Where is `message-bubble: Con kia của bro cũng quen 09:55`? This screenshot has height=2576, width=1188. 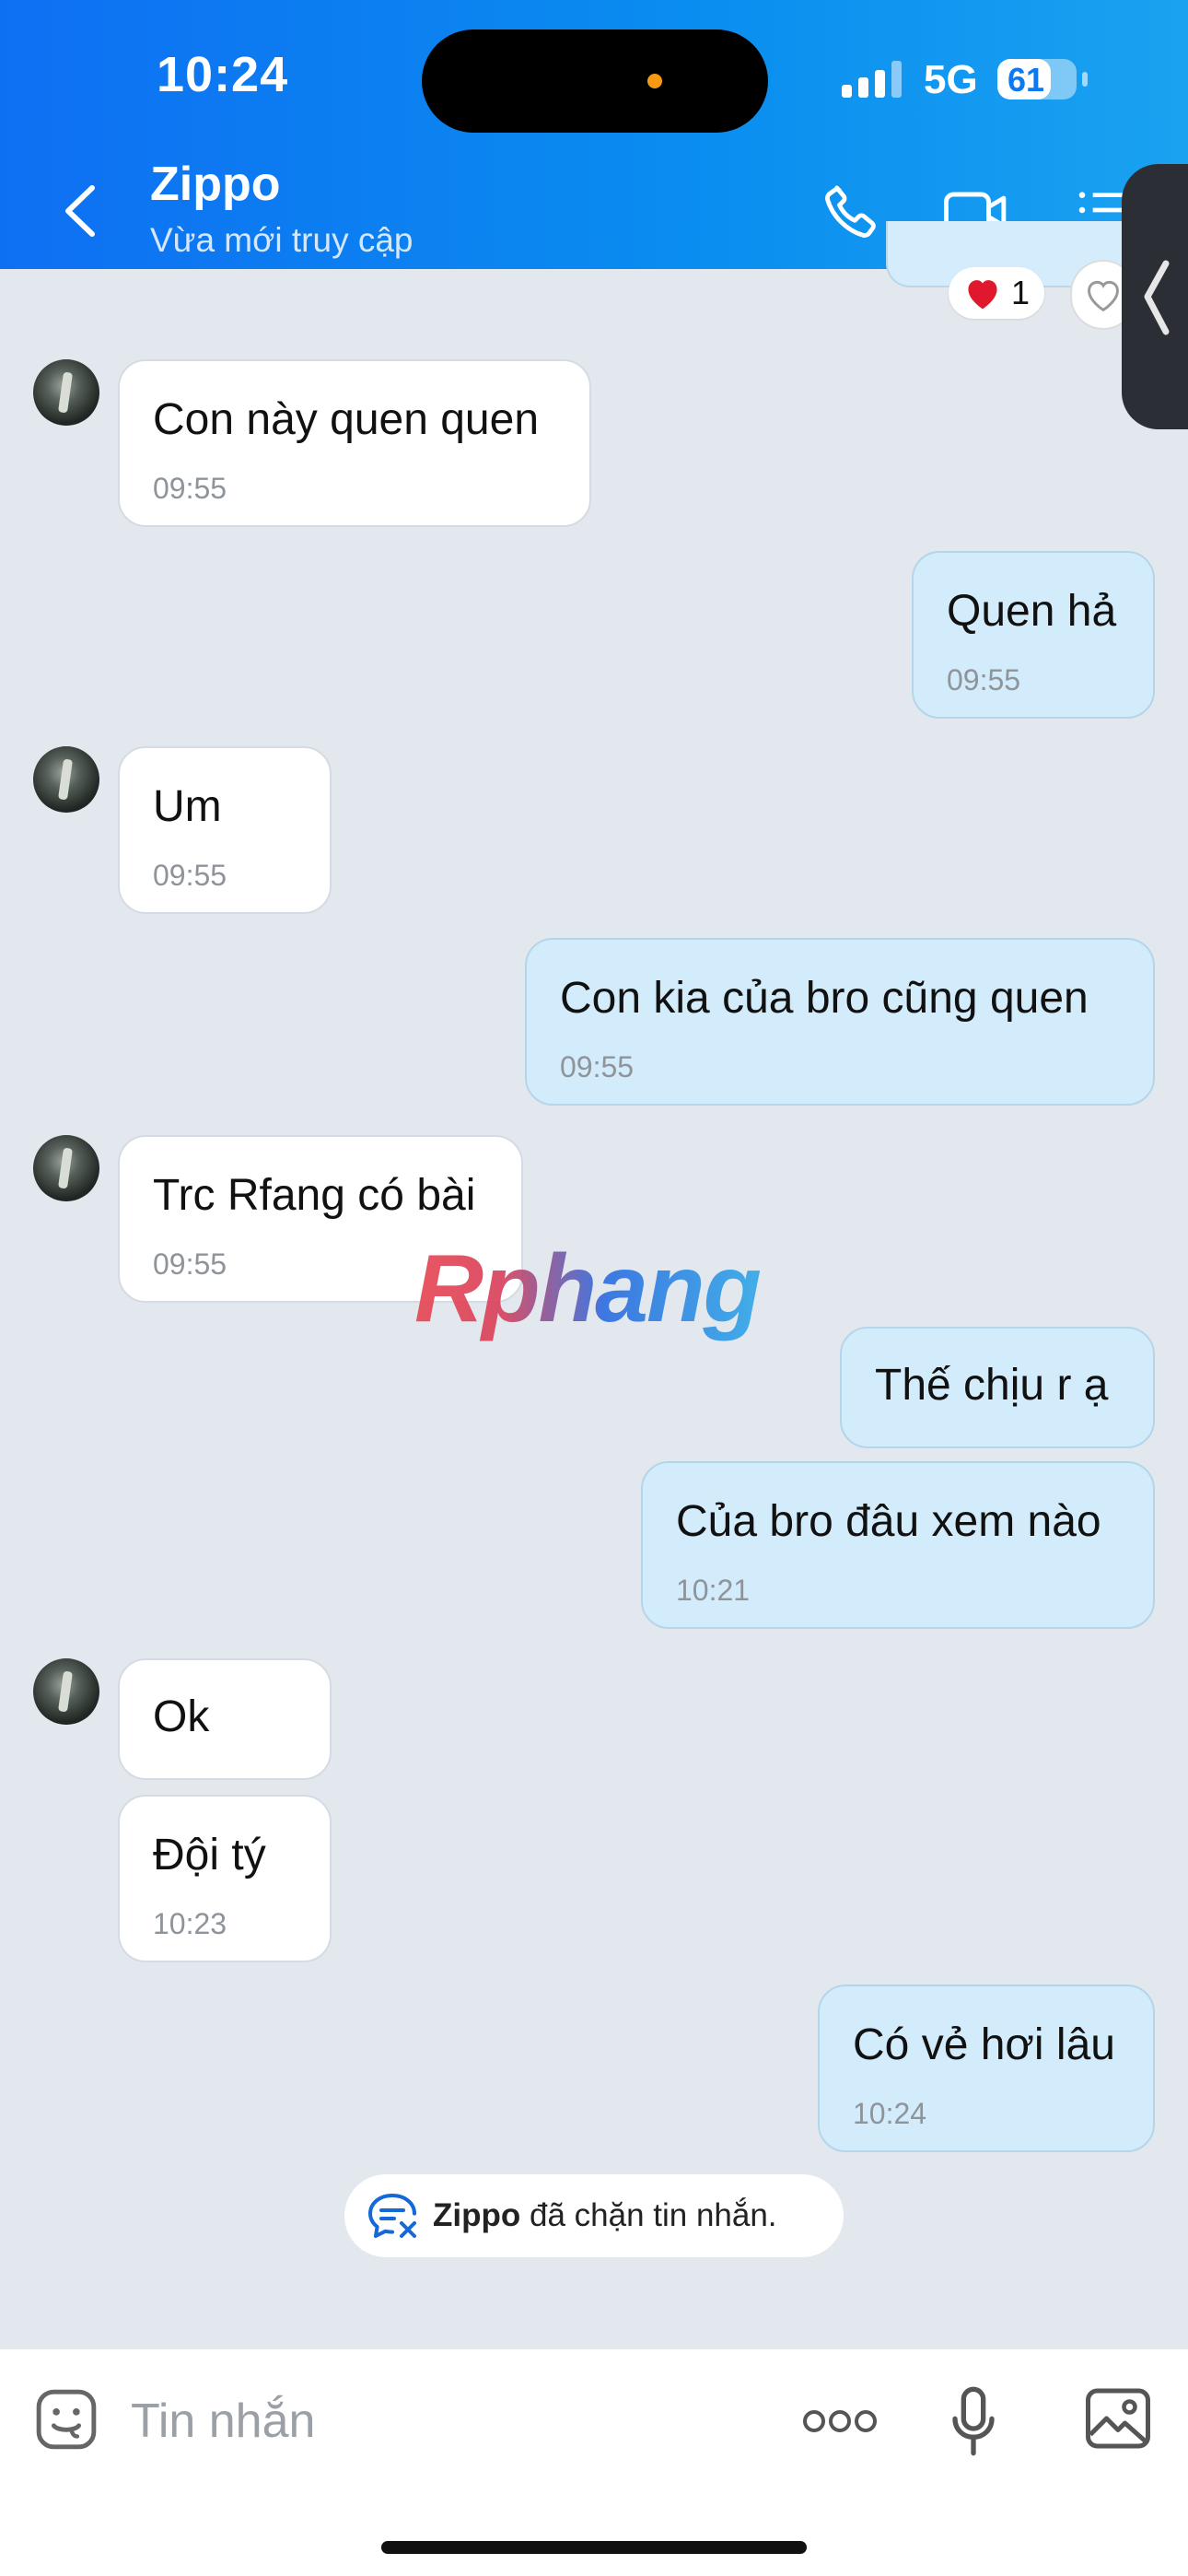 message-bubble: Con kia của bro cũng quen 09:55 is located at coordinates (840, 1022).